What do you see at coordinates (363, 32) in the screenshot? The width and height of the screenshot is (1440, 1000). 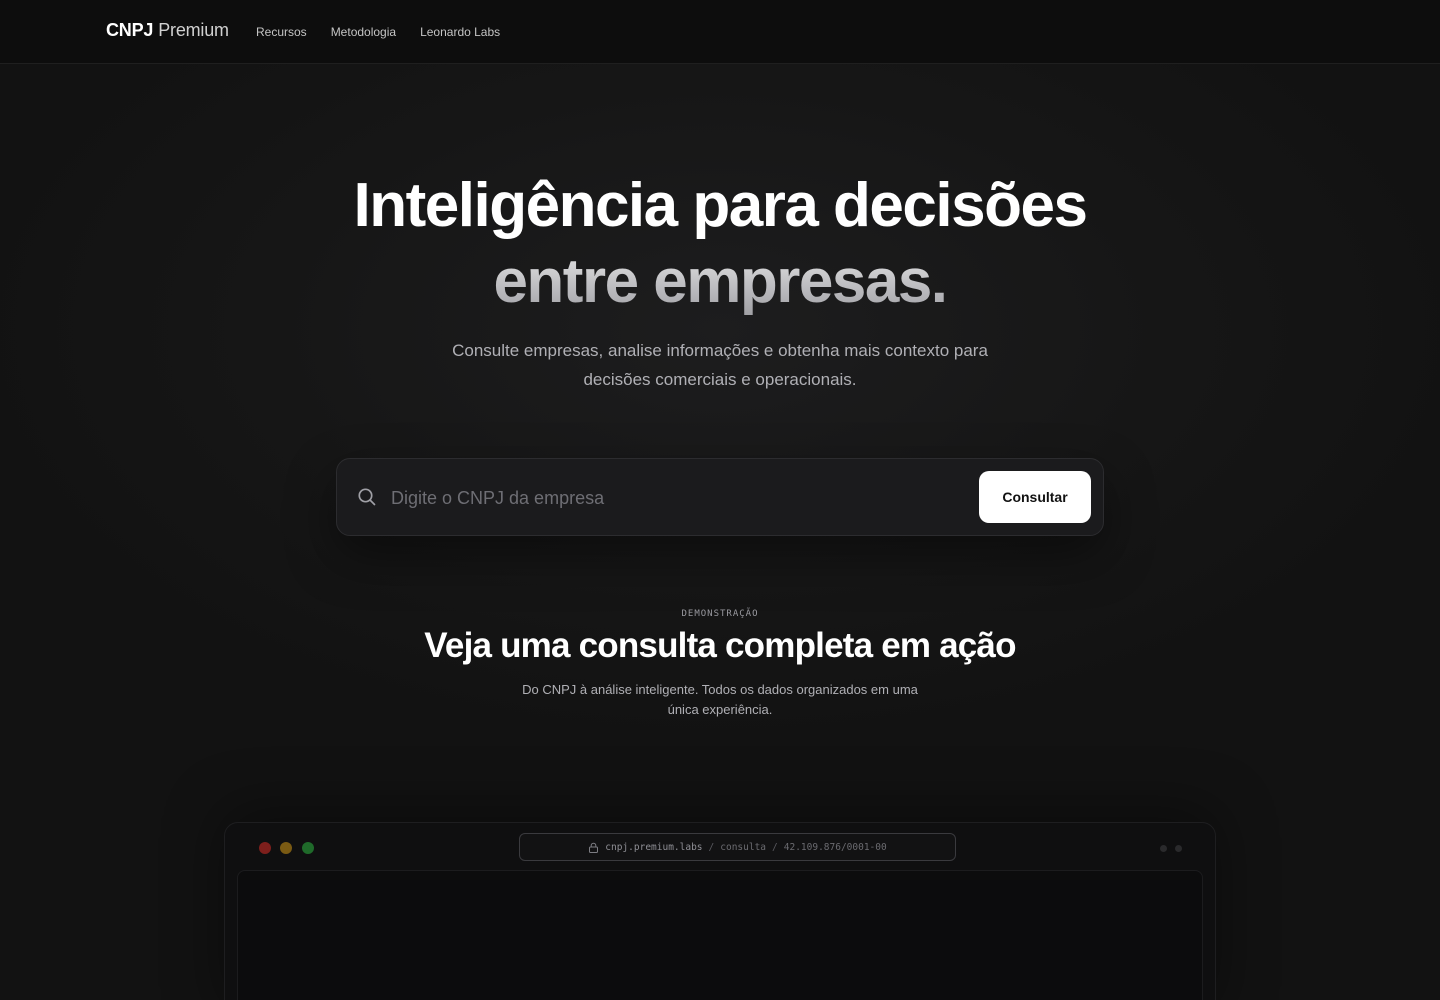 I see `nav-link-metodologia: Metodologia` at bounding box center [363, 32].